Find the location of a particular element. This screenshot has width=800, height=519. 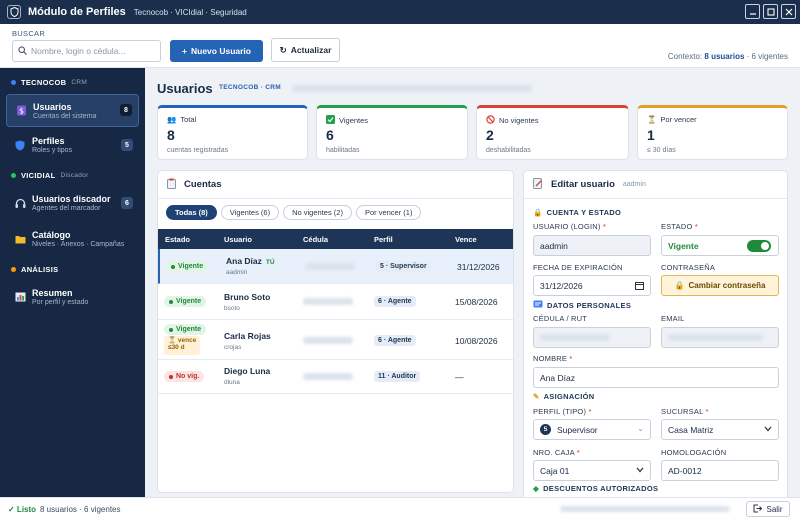

user-name: Diego Luna is located at coordinates (247, 371).